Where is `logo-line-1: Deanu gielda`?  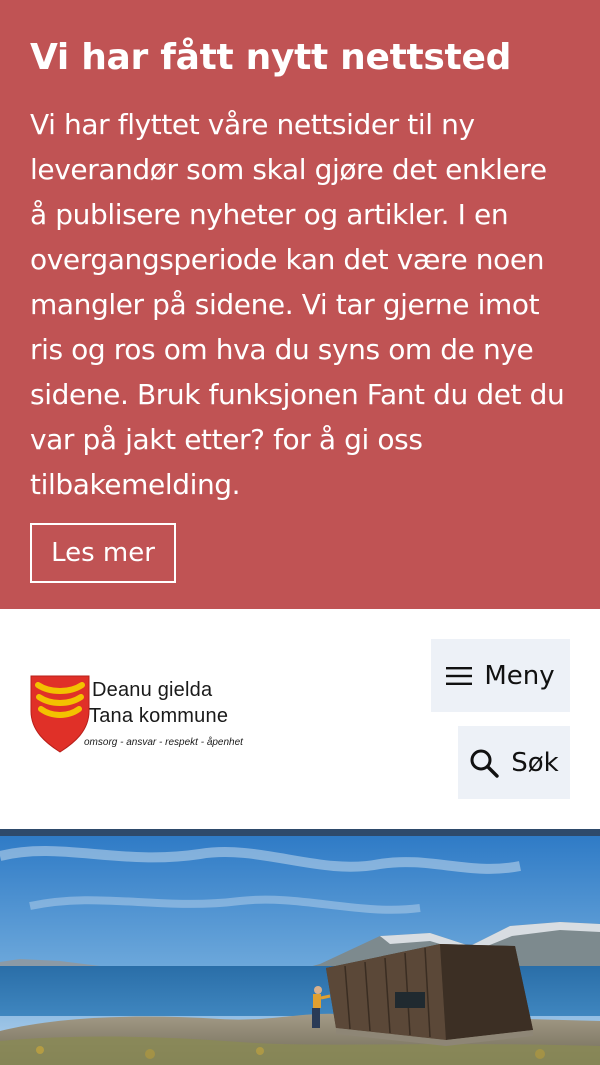
logo-line-1: Deanu gielda is located at coordinates (152, 690).